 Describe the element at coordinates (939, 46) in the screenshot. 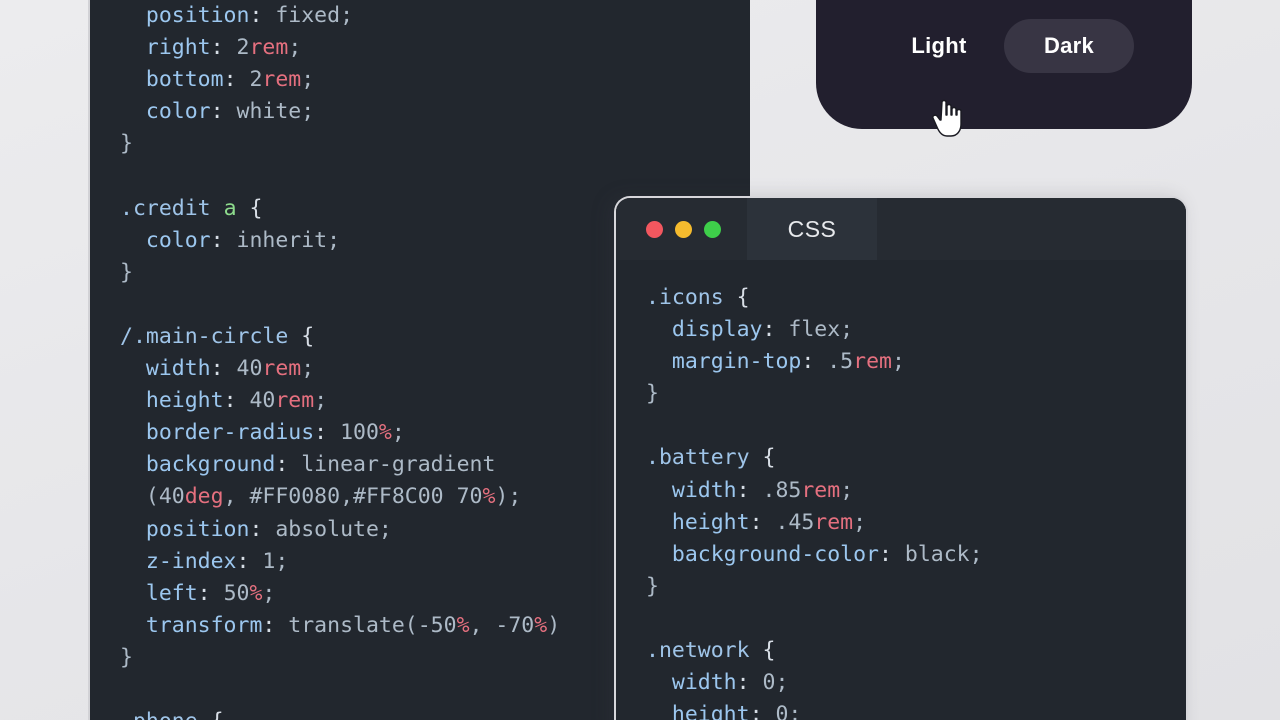

I see `theme-option-light: Light` at that location.